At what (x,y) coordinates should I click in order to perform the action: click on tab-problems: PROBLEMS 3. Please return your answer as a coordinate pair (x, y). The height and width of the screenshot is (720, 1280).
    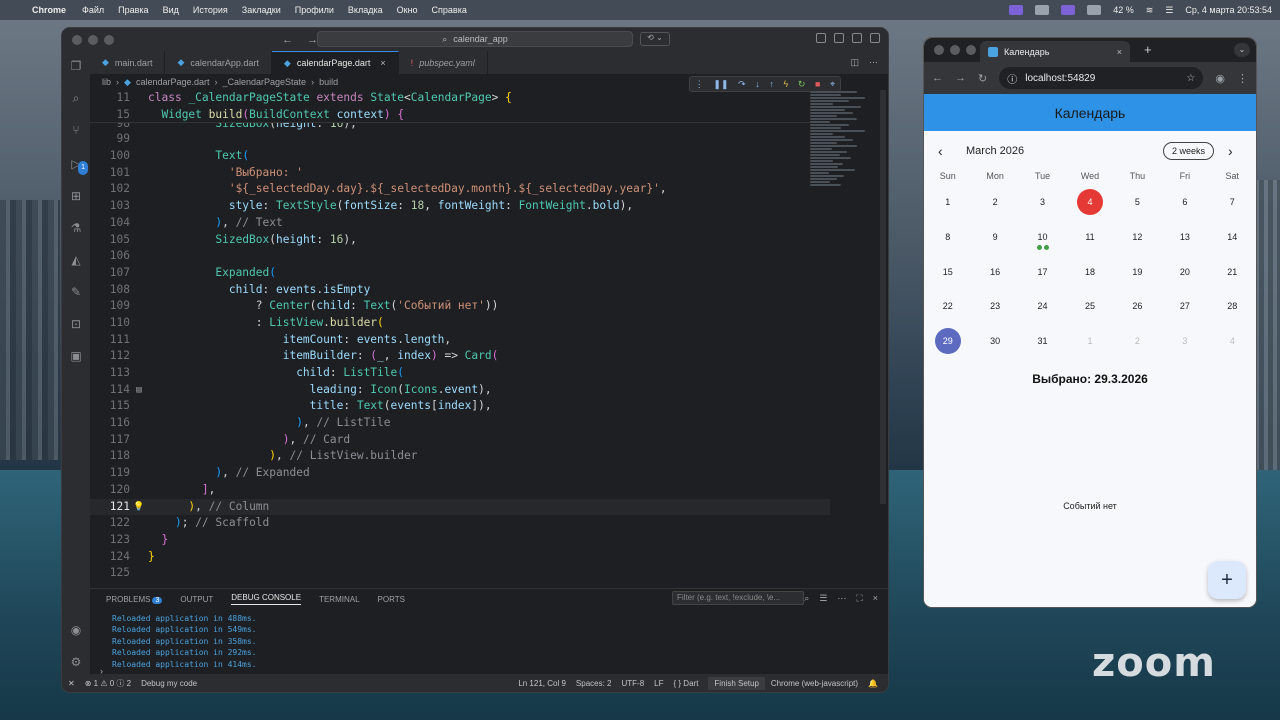
    Looking at the image, I should click on (134, 599).